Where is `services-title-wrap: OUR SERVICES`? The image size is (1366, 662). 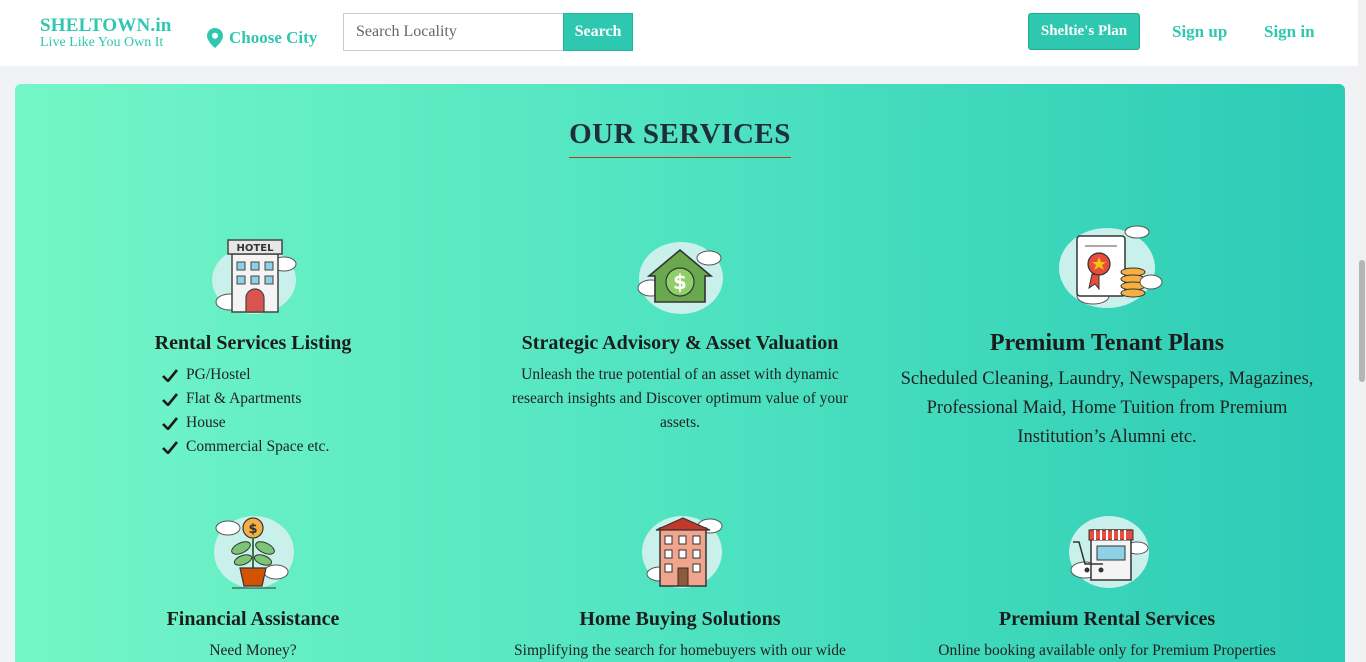 services-title-wrap: OUR SERVICES is located at coordinates (680, 138).